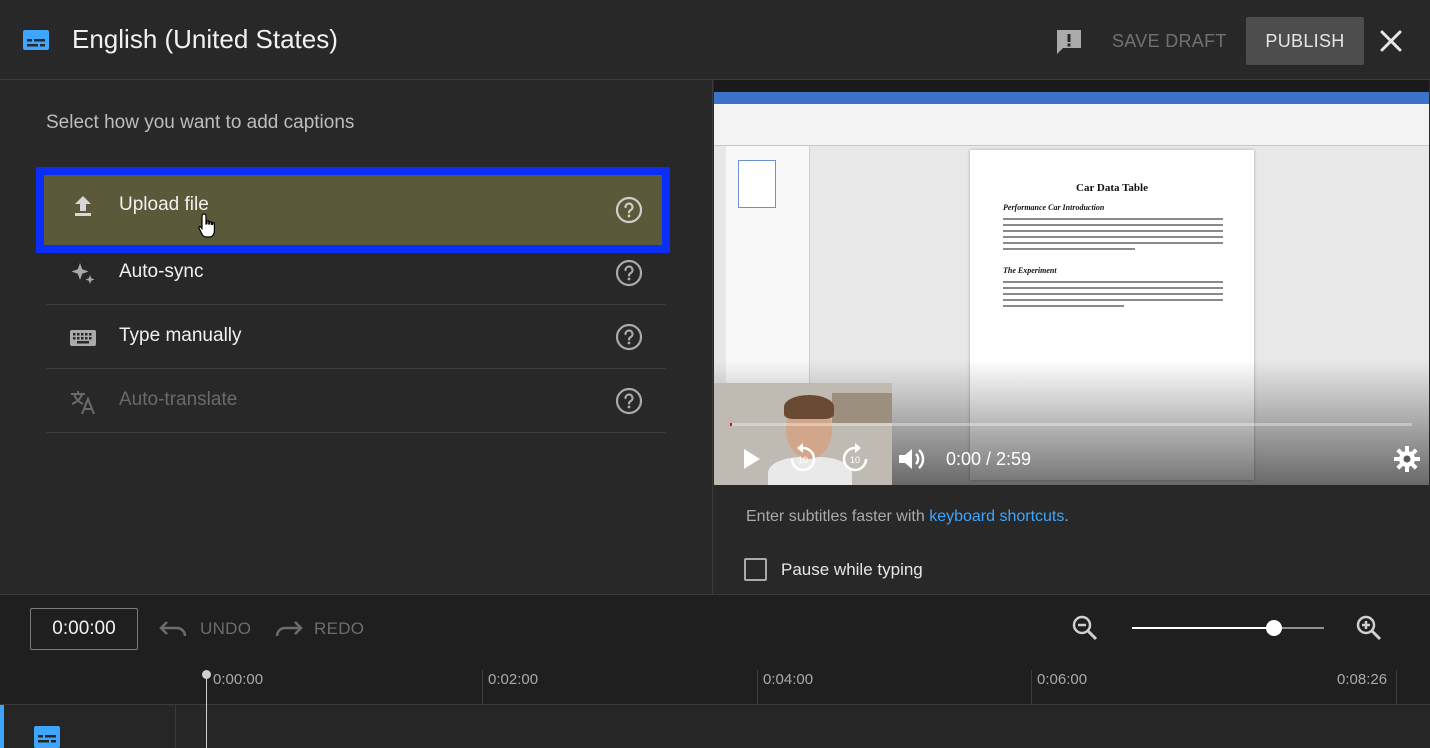 Image resolution: width=1430 pixels, height=748 pixels. Describe the element at coordinates (356, 401) in the screenshot. I see `auto-translate-option: Auto-translate` at that location.